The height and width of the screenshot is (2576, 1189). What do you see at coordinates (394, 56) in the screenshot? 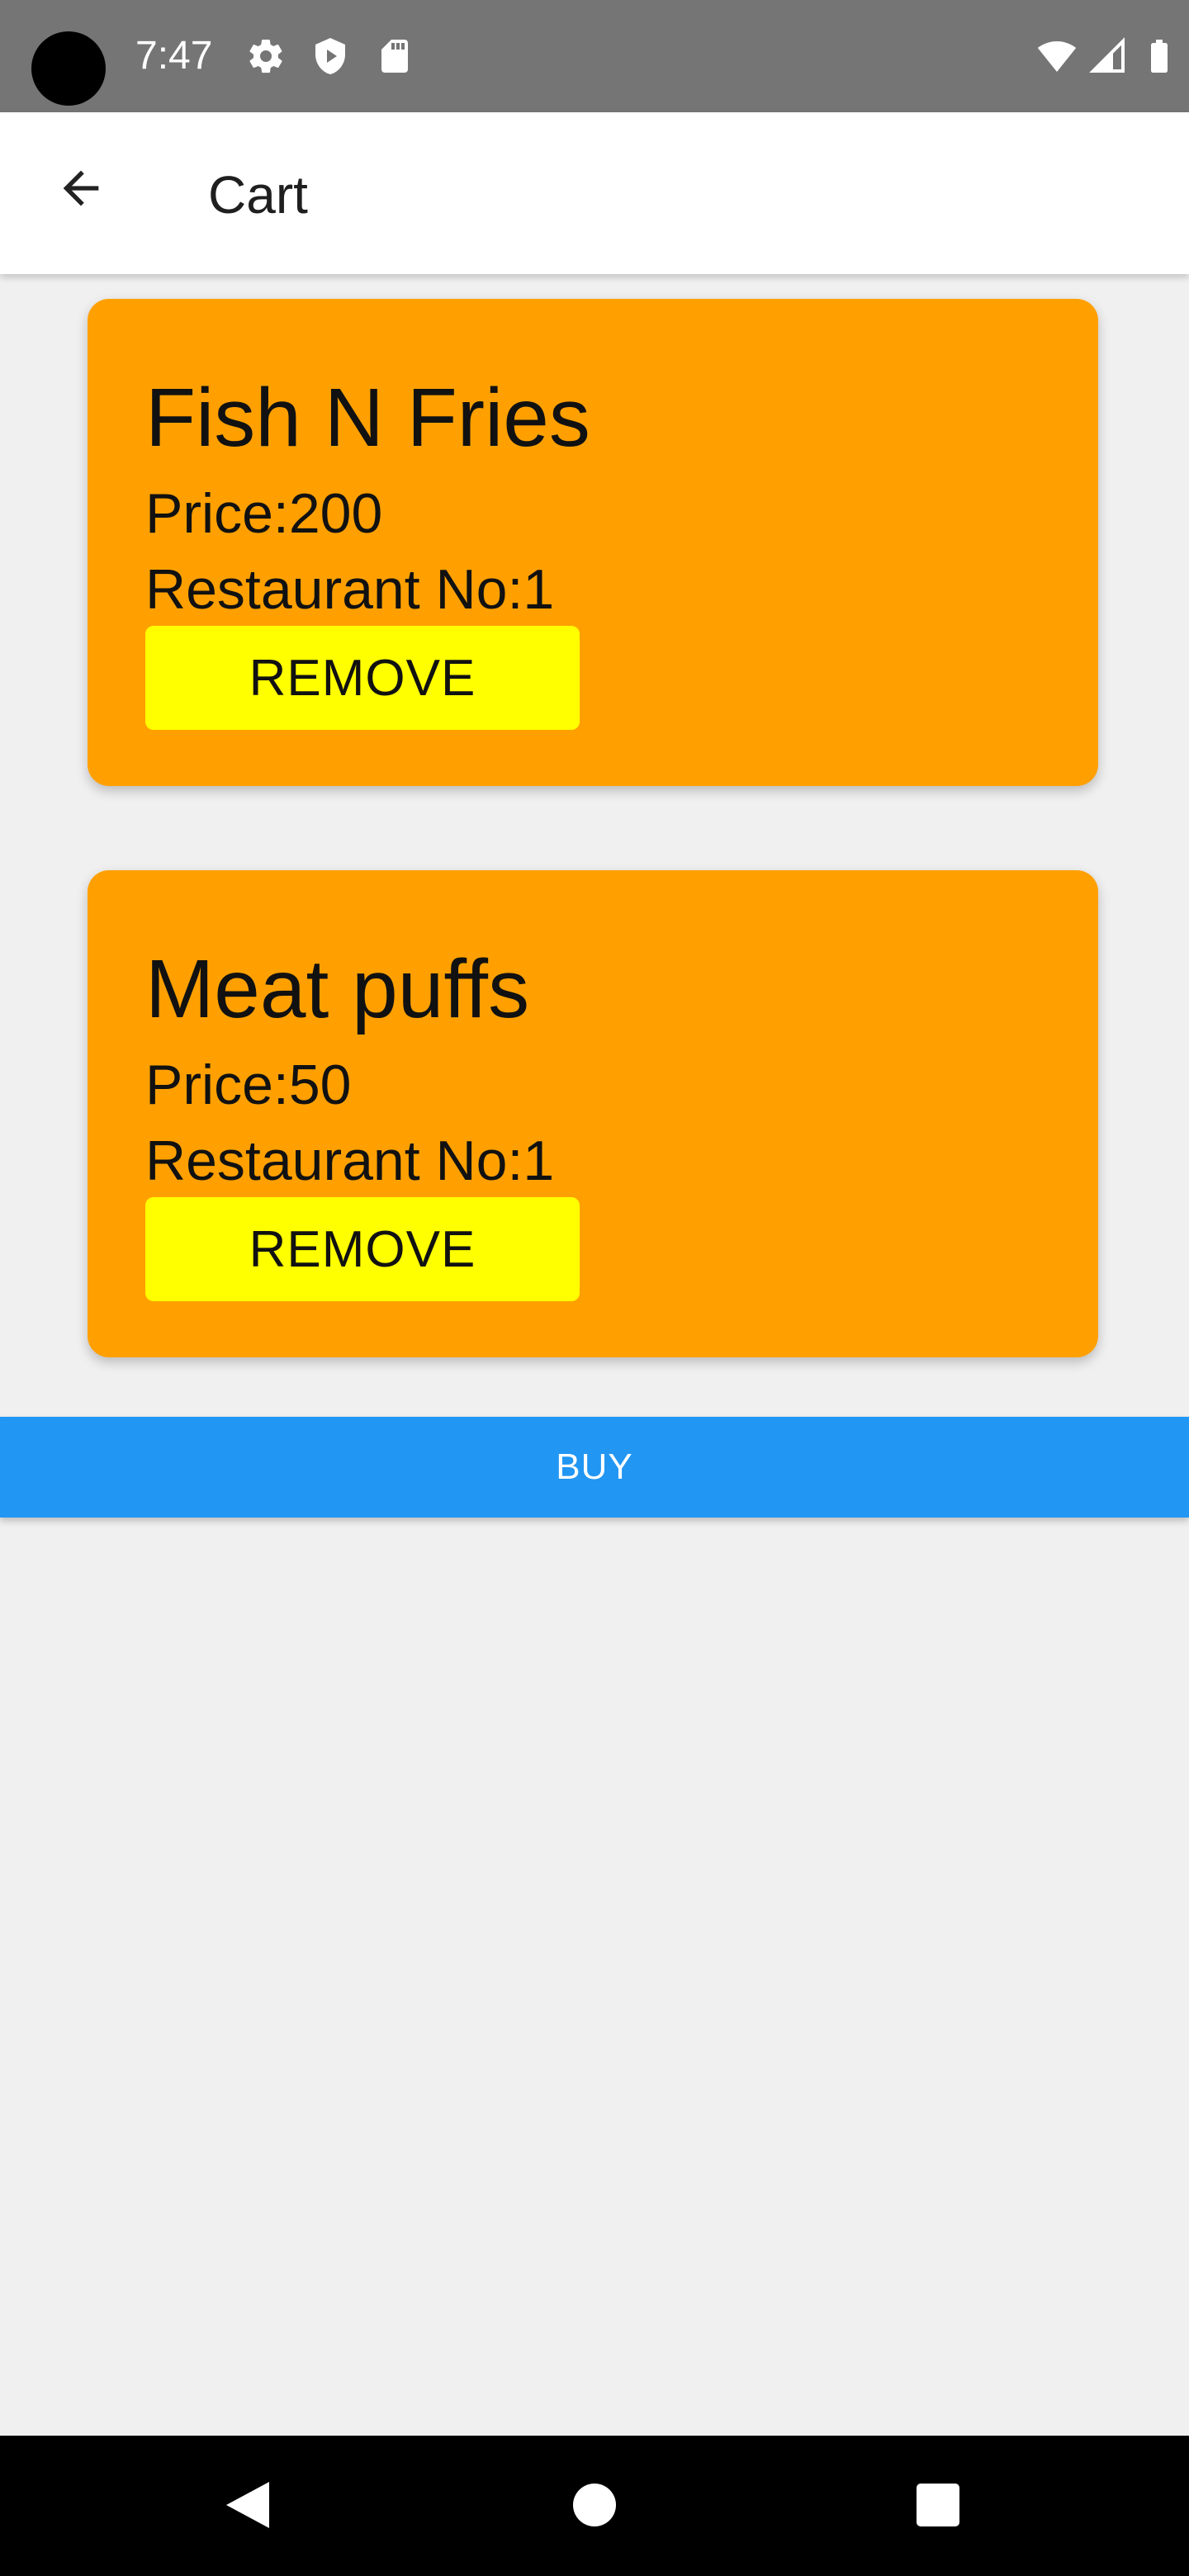
I see `sd-card-icon` at bounding box center [394, 56].